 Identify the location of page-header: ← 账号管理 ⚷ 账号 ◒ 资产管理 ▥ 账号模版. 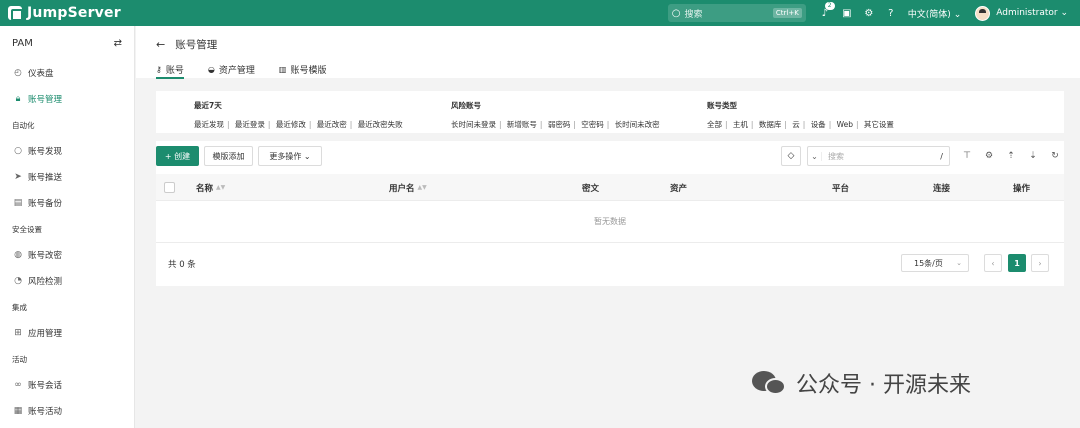
(608, 52).